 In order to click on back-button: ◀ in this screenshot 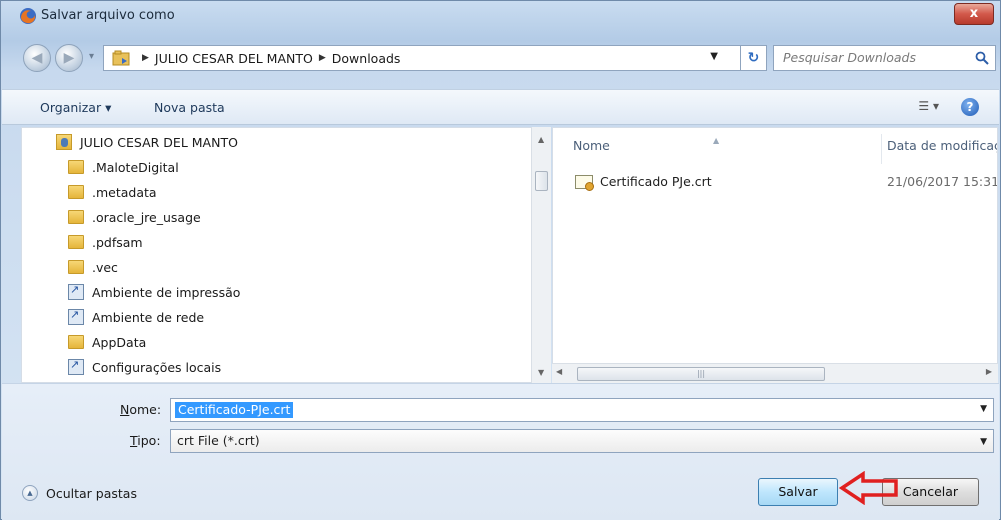, I will do `click(37, 58)`.